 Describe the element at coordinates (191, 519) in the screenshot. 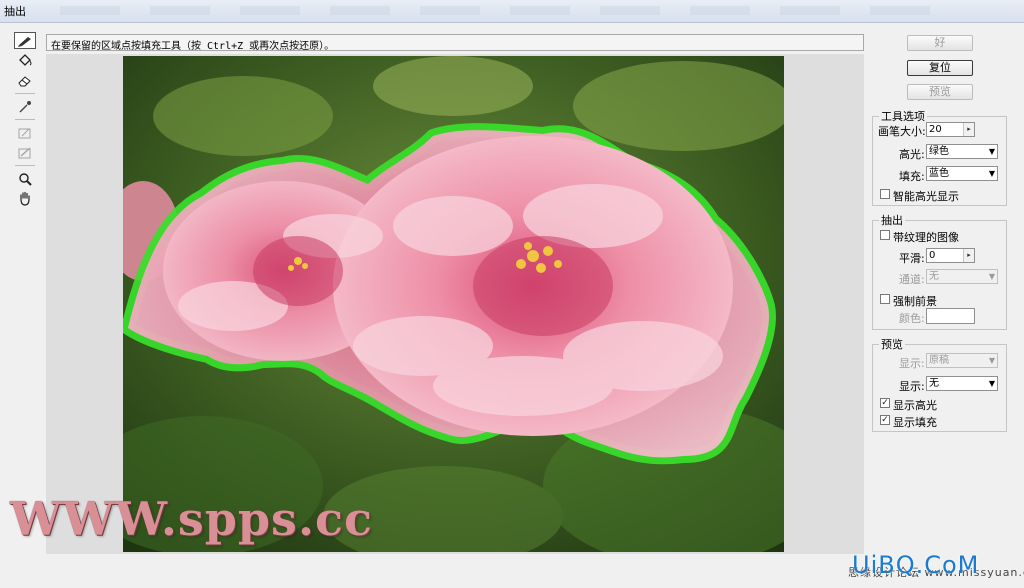

I see `watermark-text: WWW.spps.cc` at that location.